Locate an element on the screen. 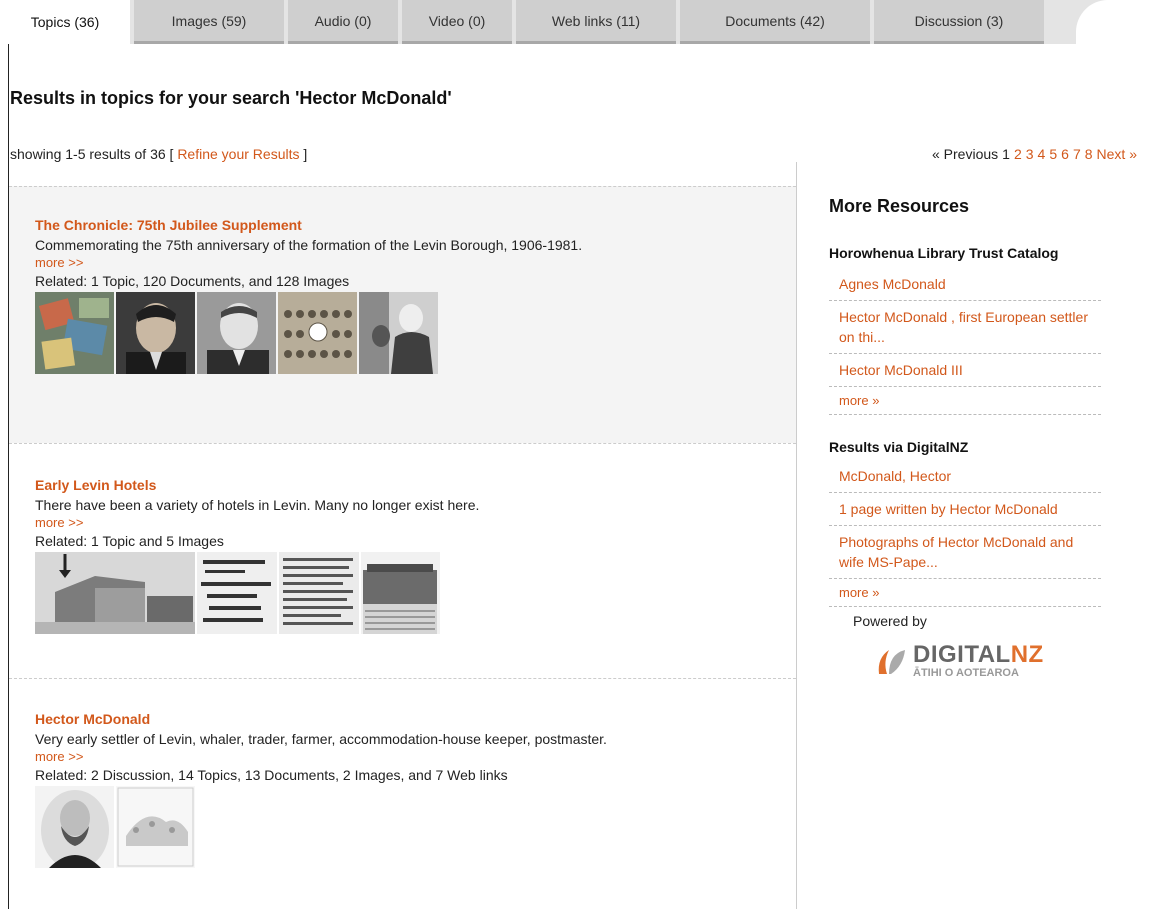 The height and width of the screenshot is (918, 1151). catalog-heading: Horowhenua Library Trust Catalog is located at coordinates (944, 253).